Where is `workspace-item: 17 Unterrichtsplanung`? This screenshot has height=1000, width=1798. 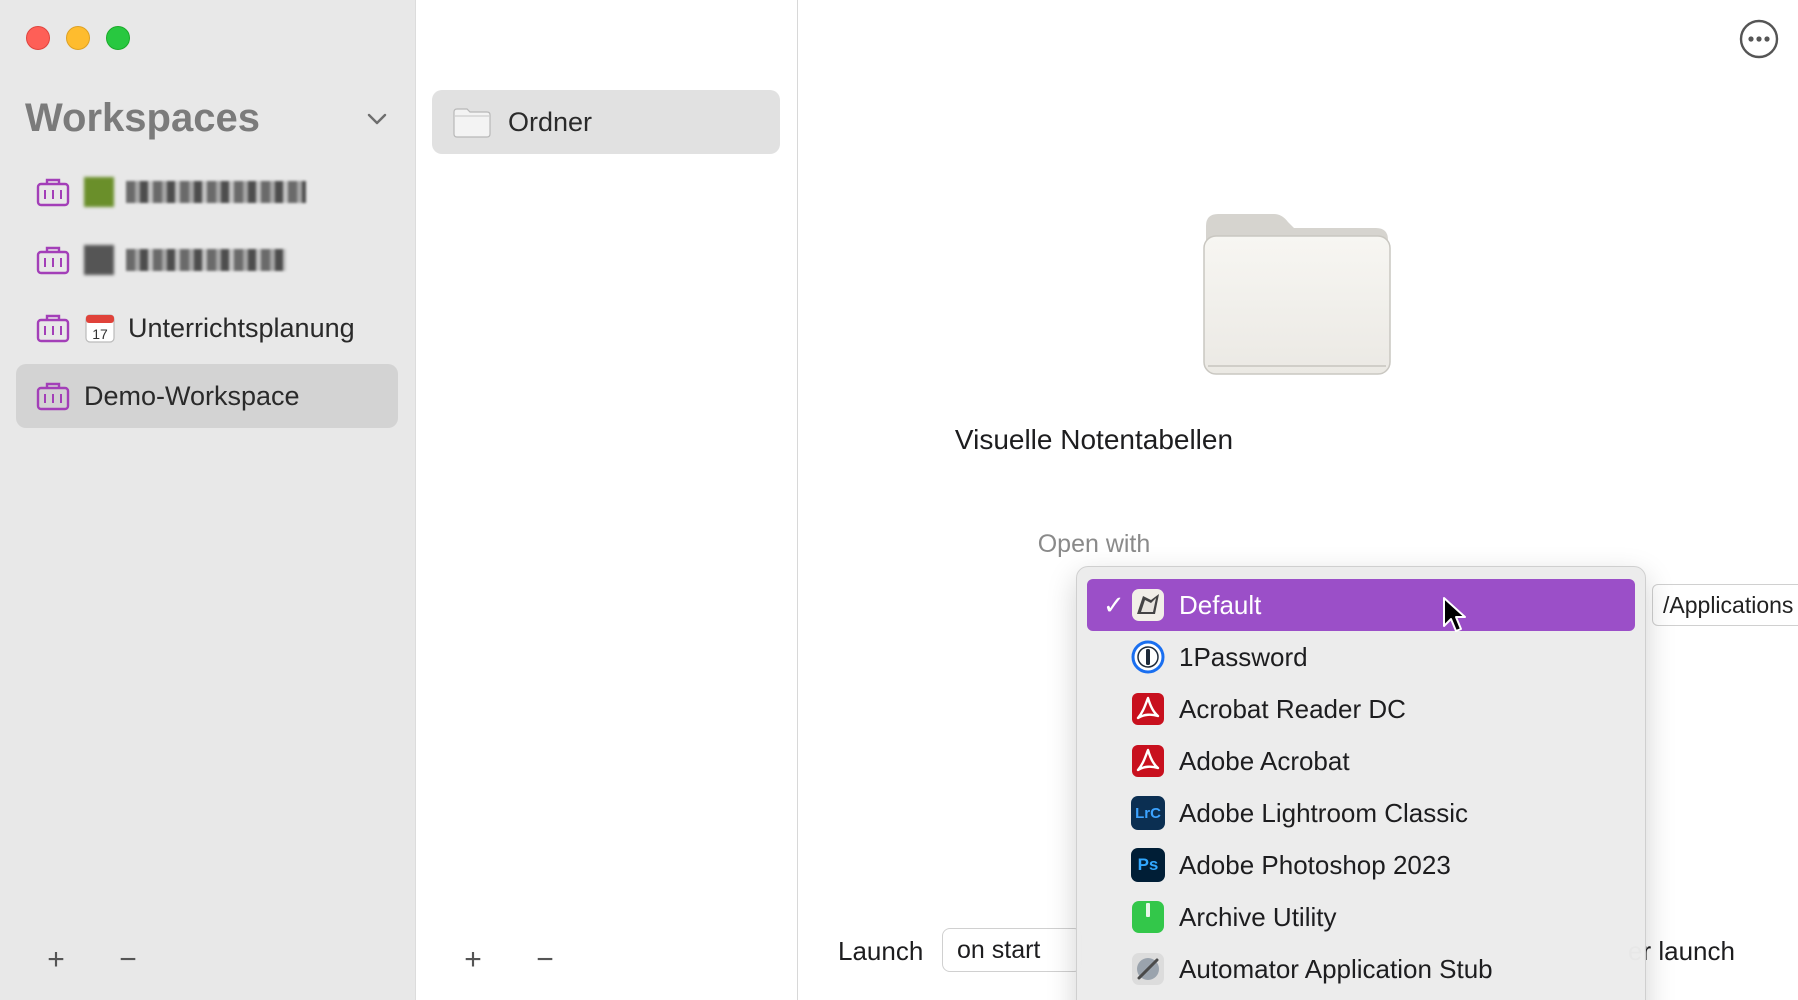 workspace-item: 17 Unterrichtsplanung is located at coordinates (207, 328).